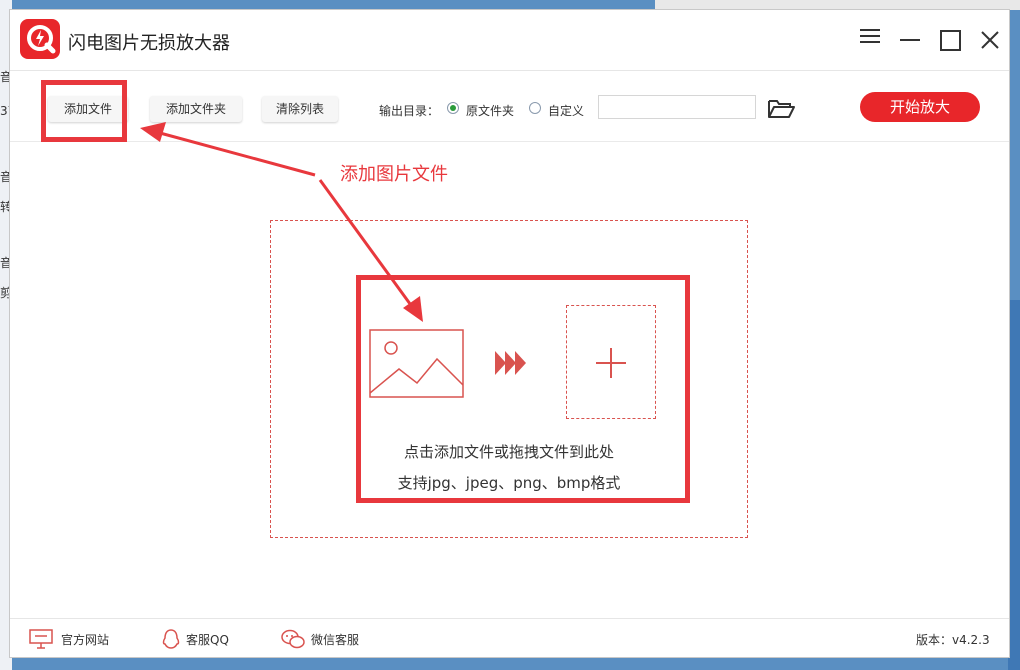 The width and height of the screenshot is (1020, 670). I want to click on qq-icon, so click(171, 639).